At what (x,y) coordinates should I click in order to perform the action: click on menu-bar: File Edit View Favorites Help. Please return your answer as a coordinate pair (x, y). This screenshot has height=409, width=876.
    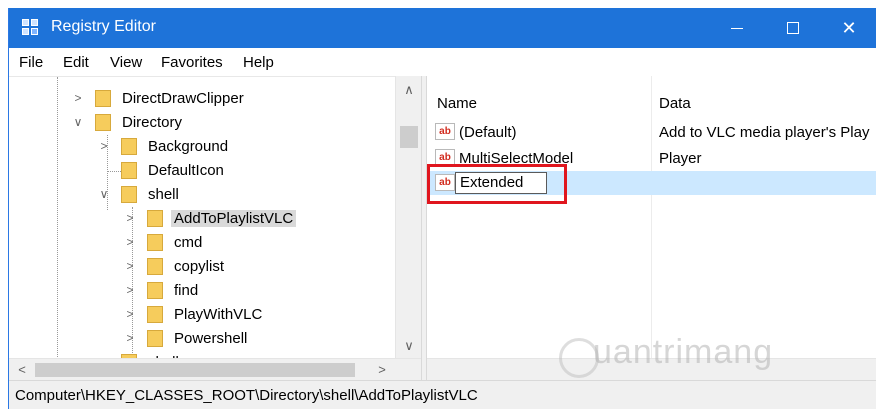
    Looking at the image, I should click on (442, 62).